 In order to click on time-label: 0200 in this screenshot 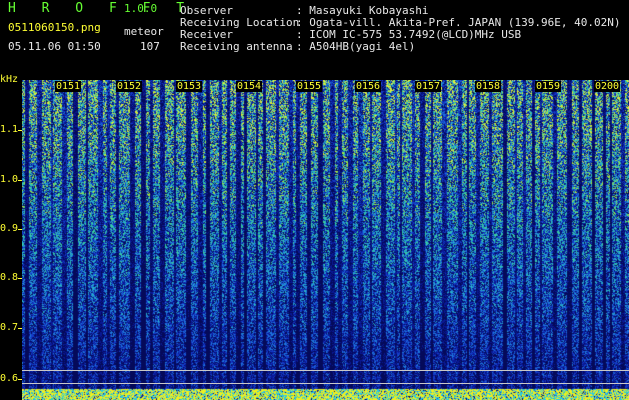, I will do `click(607, 86)`.